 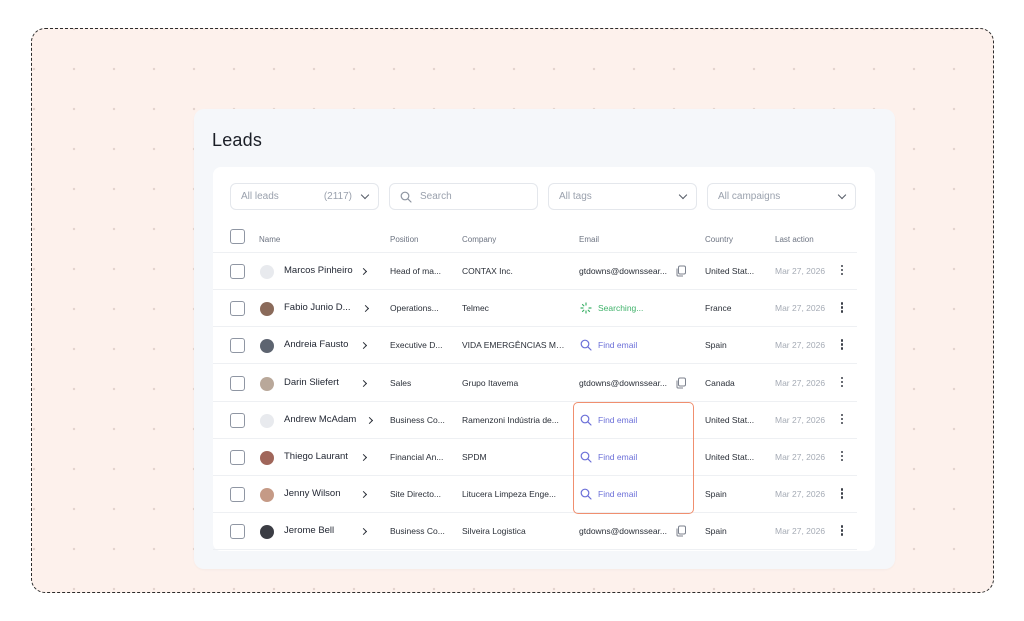 What do you see at coordinates (618, 345) in the screenshot?
I see `find-email-label: Find email` at bounding box center [618, 345].